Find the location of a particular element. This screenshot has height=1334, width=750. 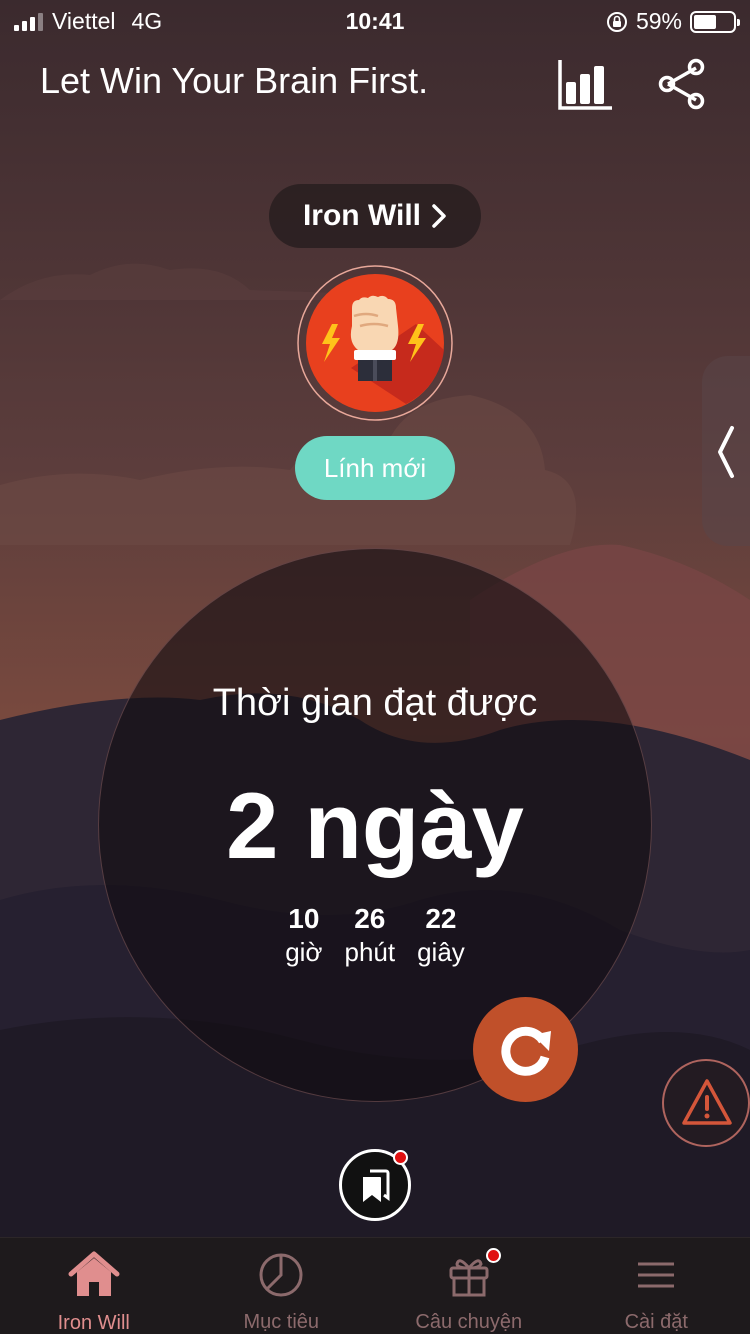

reset-button is located at coordinates (525, 1049).